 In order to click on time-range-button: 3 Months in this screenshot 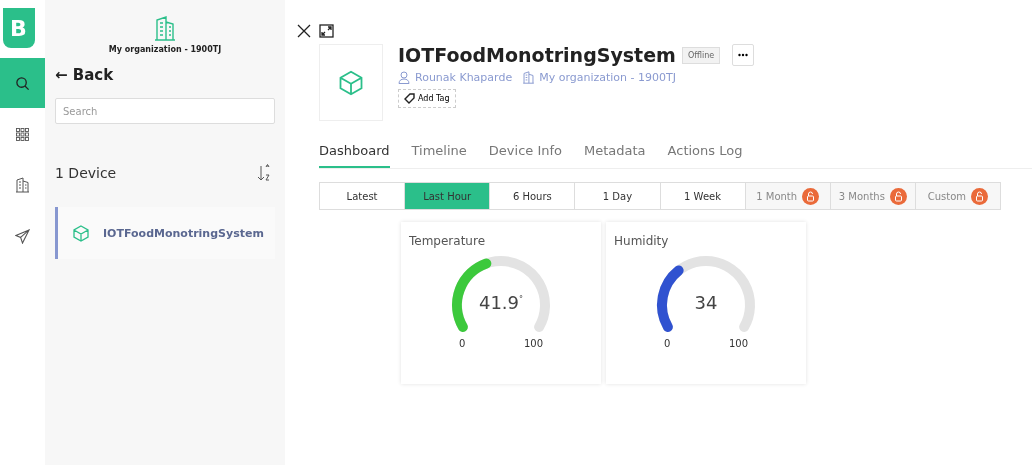, I will do `click(873, 196)`.